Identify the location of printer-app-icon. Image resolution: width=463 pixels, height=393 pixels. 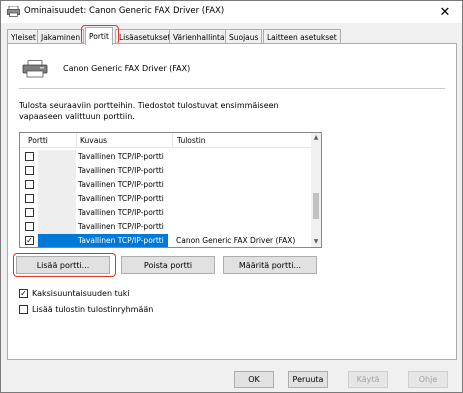
(13, 11).